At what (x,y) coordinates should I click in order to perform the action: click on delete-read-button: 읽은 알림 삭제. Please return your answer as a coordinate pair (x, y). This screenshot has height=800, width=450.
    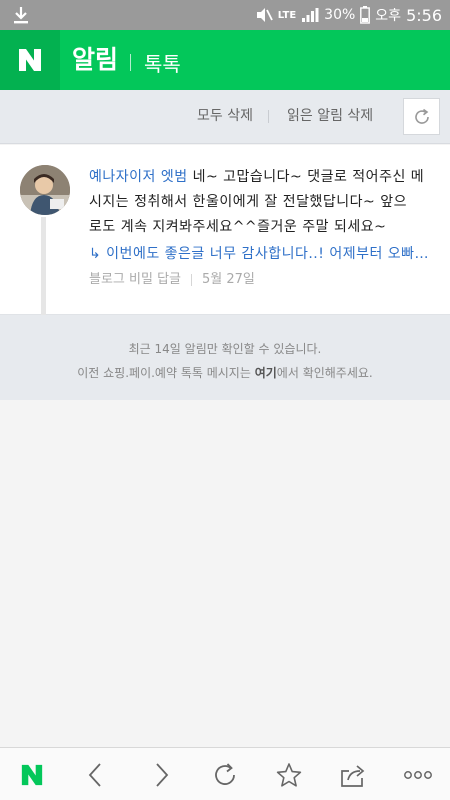
    Looking at the image, I should click on (330, 116).